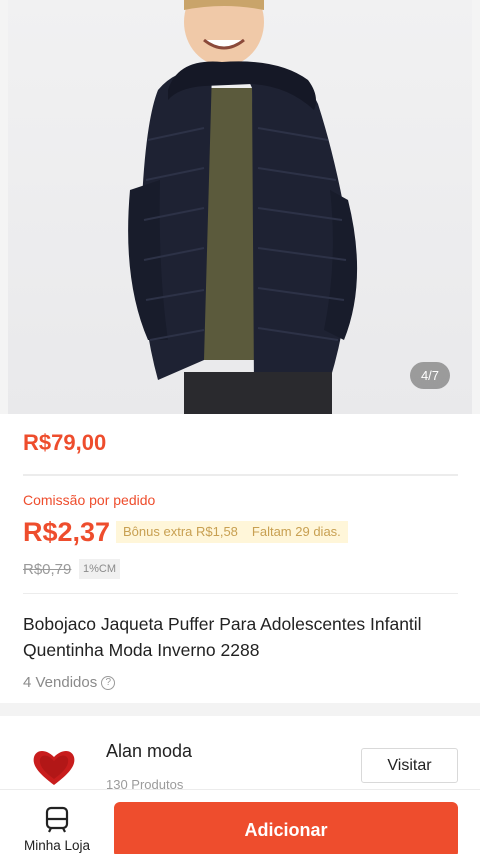 This screenshot has height=854, width=480. Describe the element at coordinates (67, 532) in the screenshot. I see `commission-value: R$2,37` at that location.